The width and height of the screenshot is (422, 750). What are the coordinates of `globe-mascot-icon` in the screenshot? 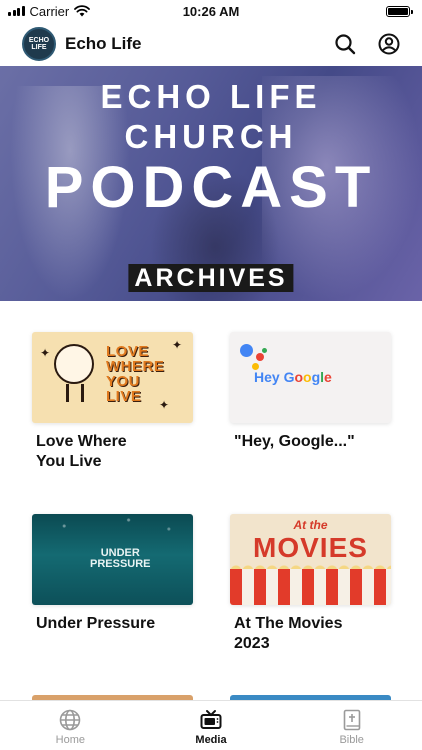 It's located at (74, 364).